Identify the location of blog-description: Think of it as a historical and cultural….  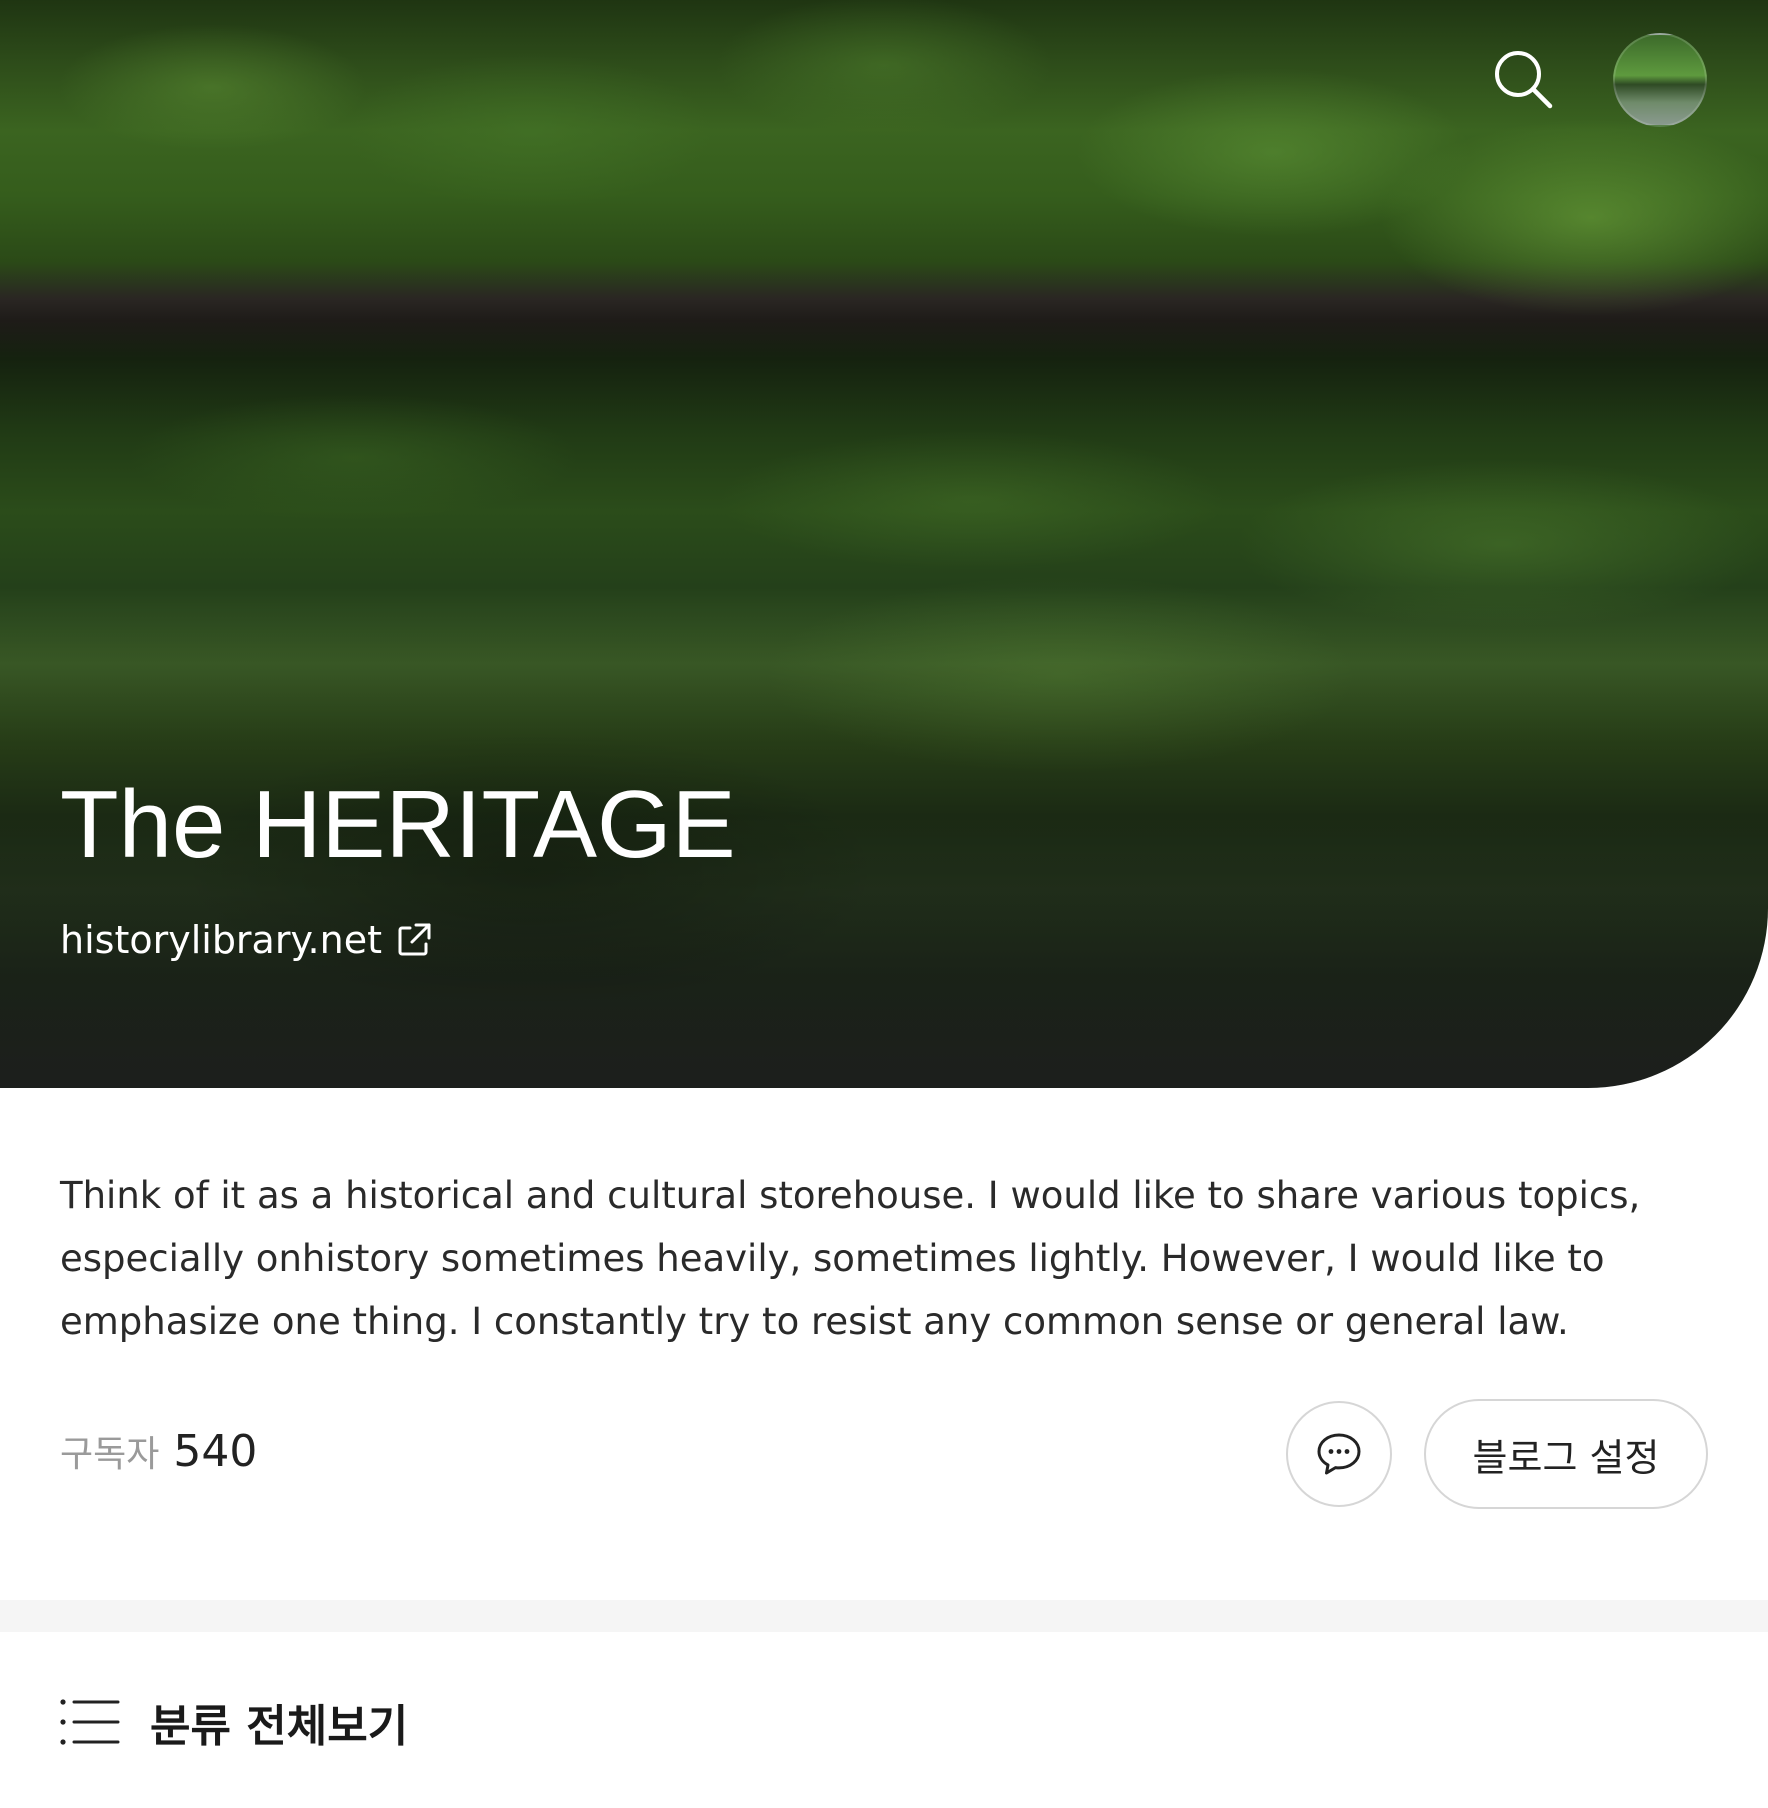
(850, 1258).